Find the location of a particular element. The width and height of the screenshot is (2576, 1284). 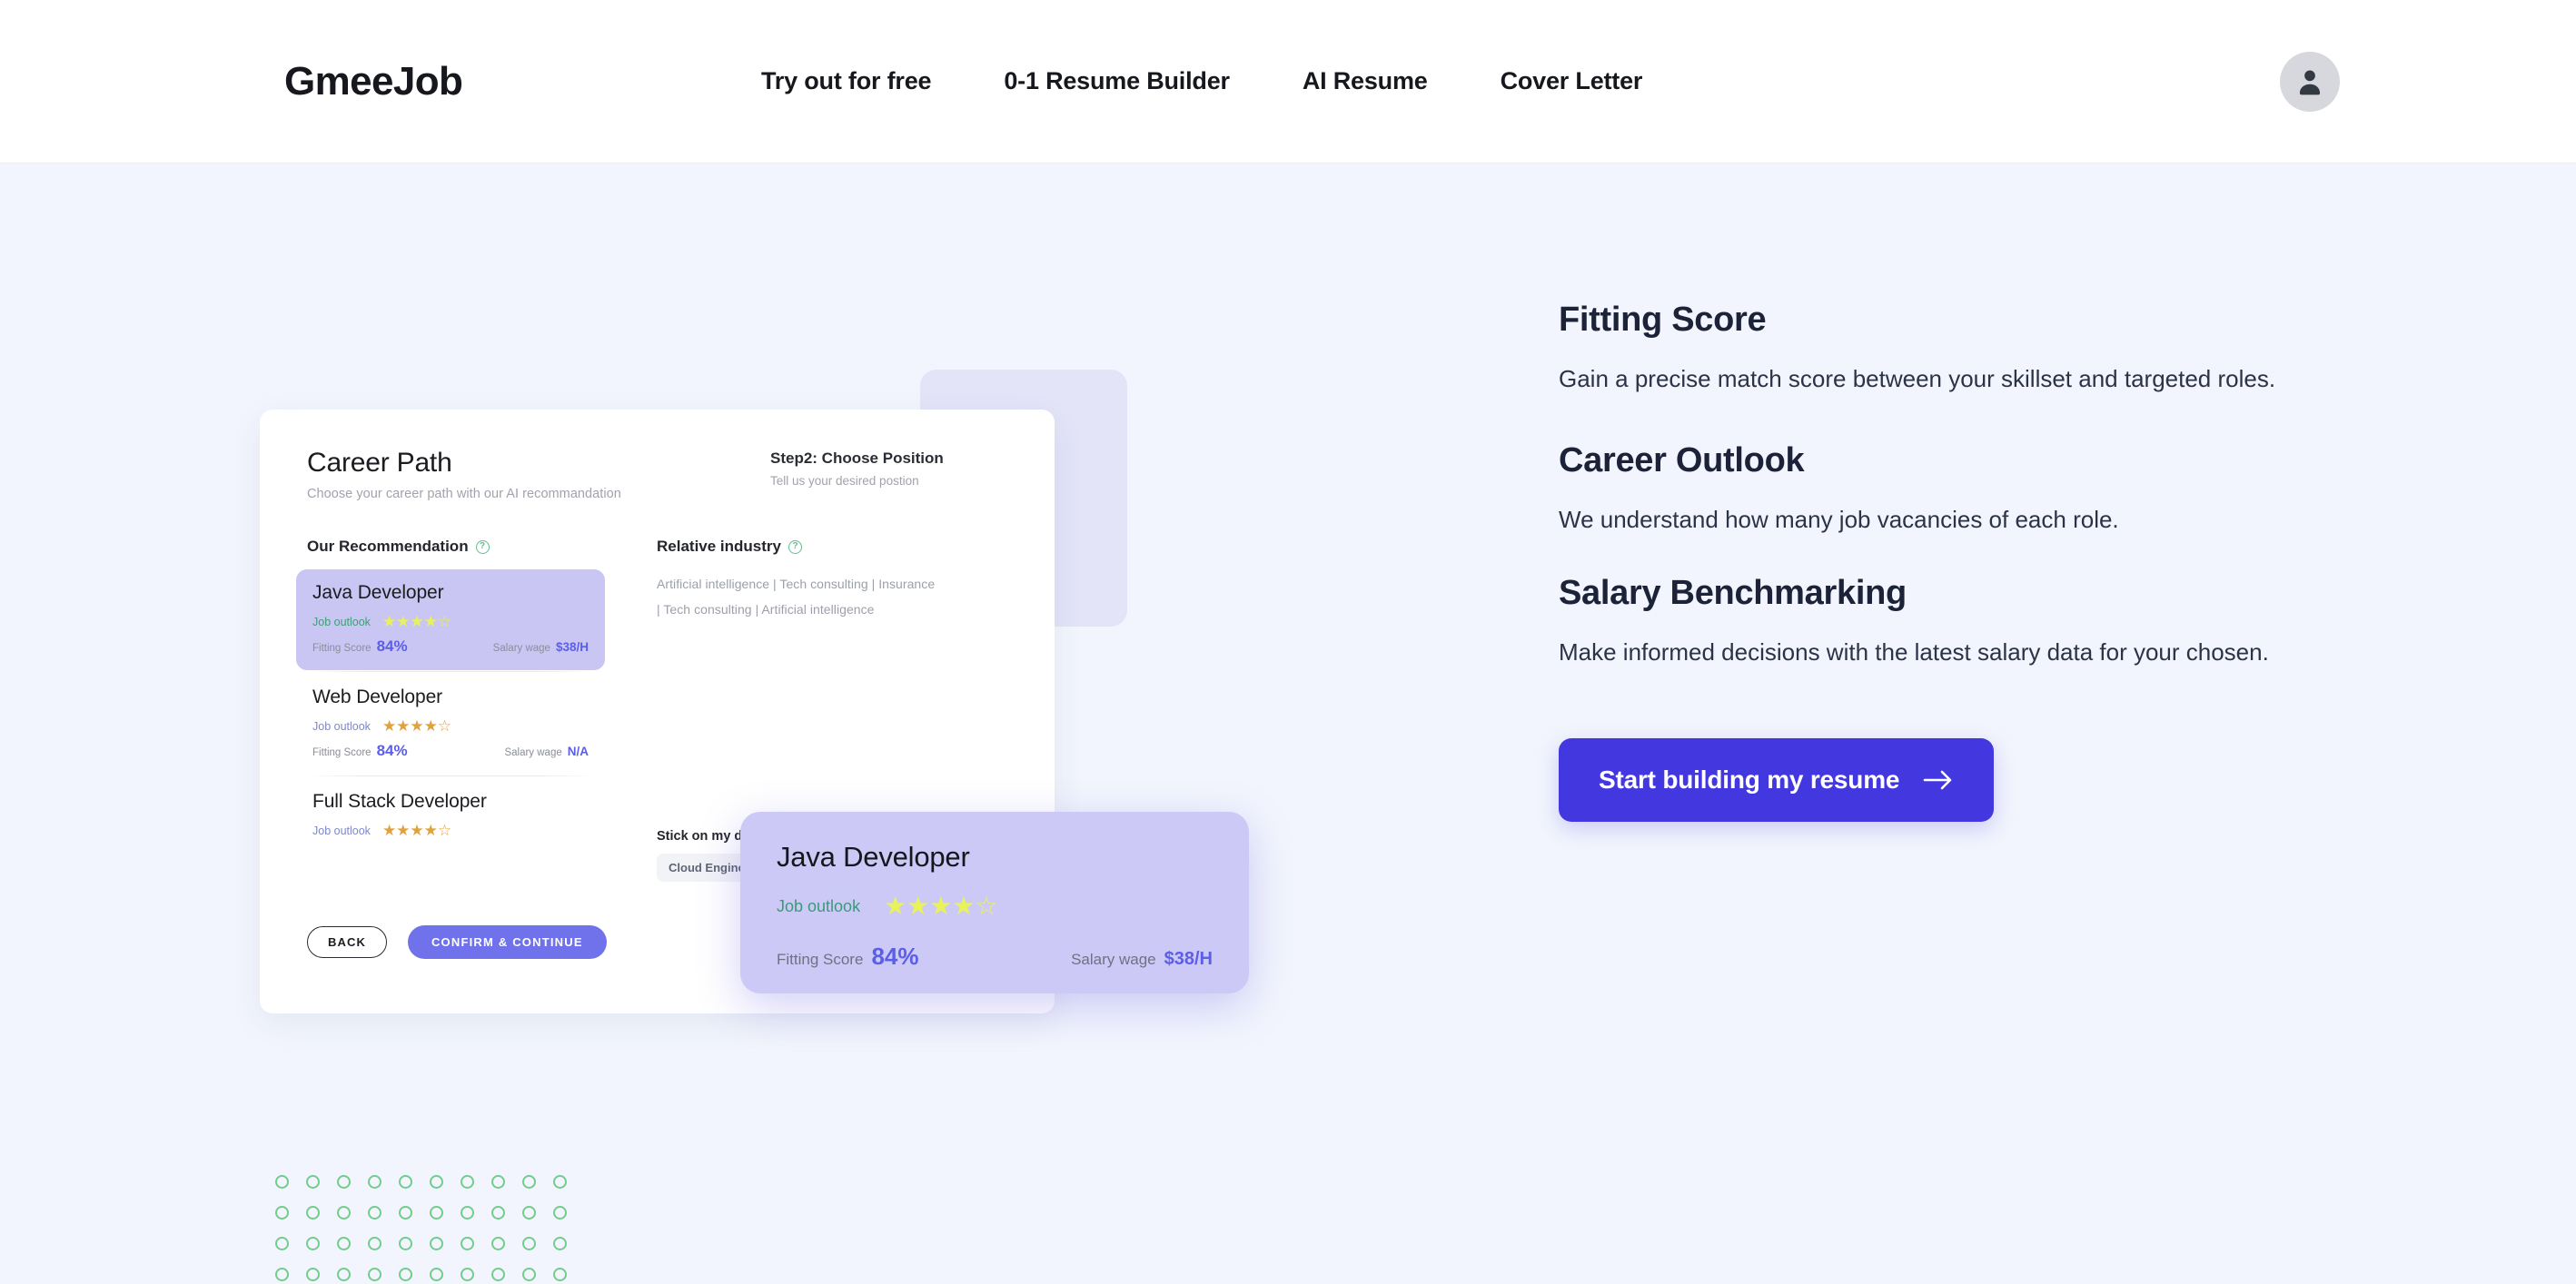

relative-industry-label: Relative industry is located at coordinates (719, 546).